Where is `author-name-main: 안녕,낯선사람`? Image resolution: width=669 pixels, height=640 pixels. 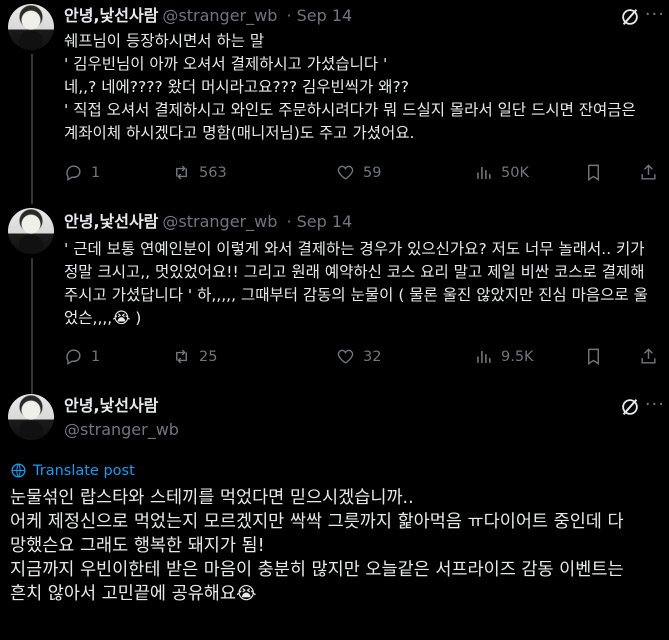
author-name-main: 안녕,낯선사람 is located at coordinates (111, 406).